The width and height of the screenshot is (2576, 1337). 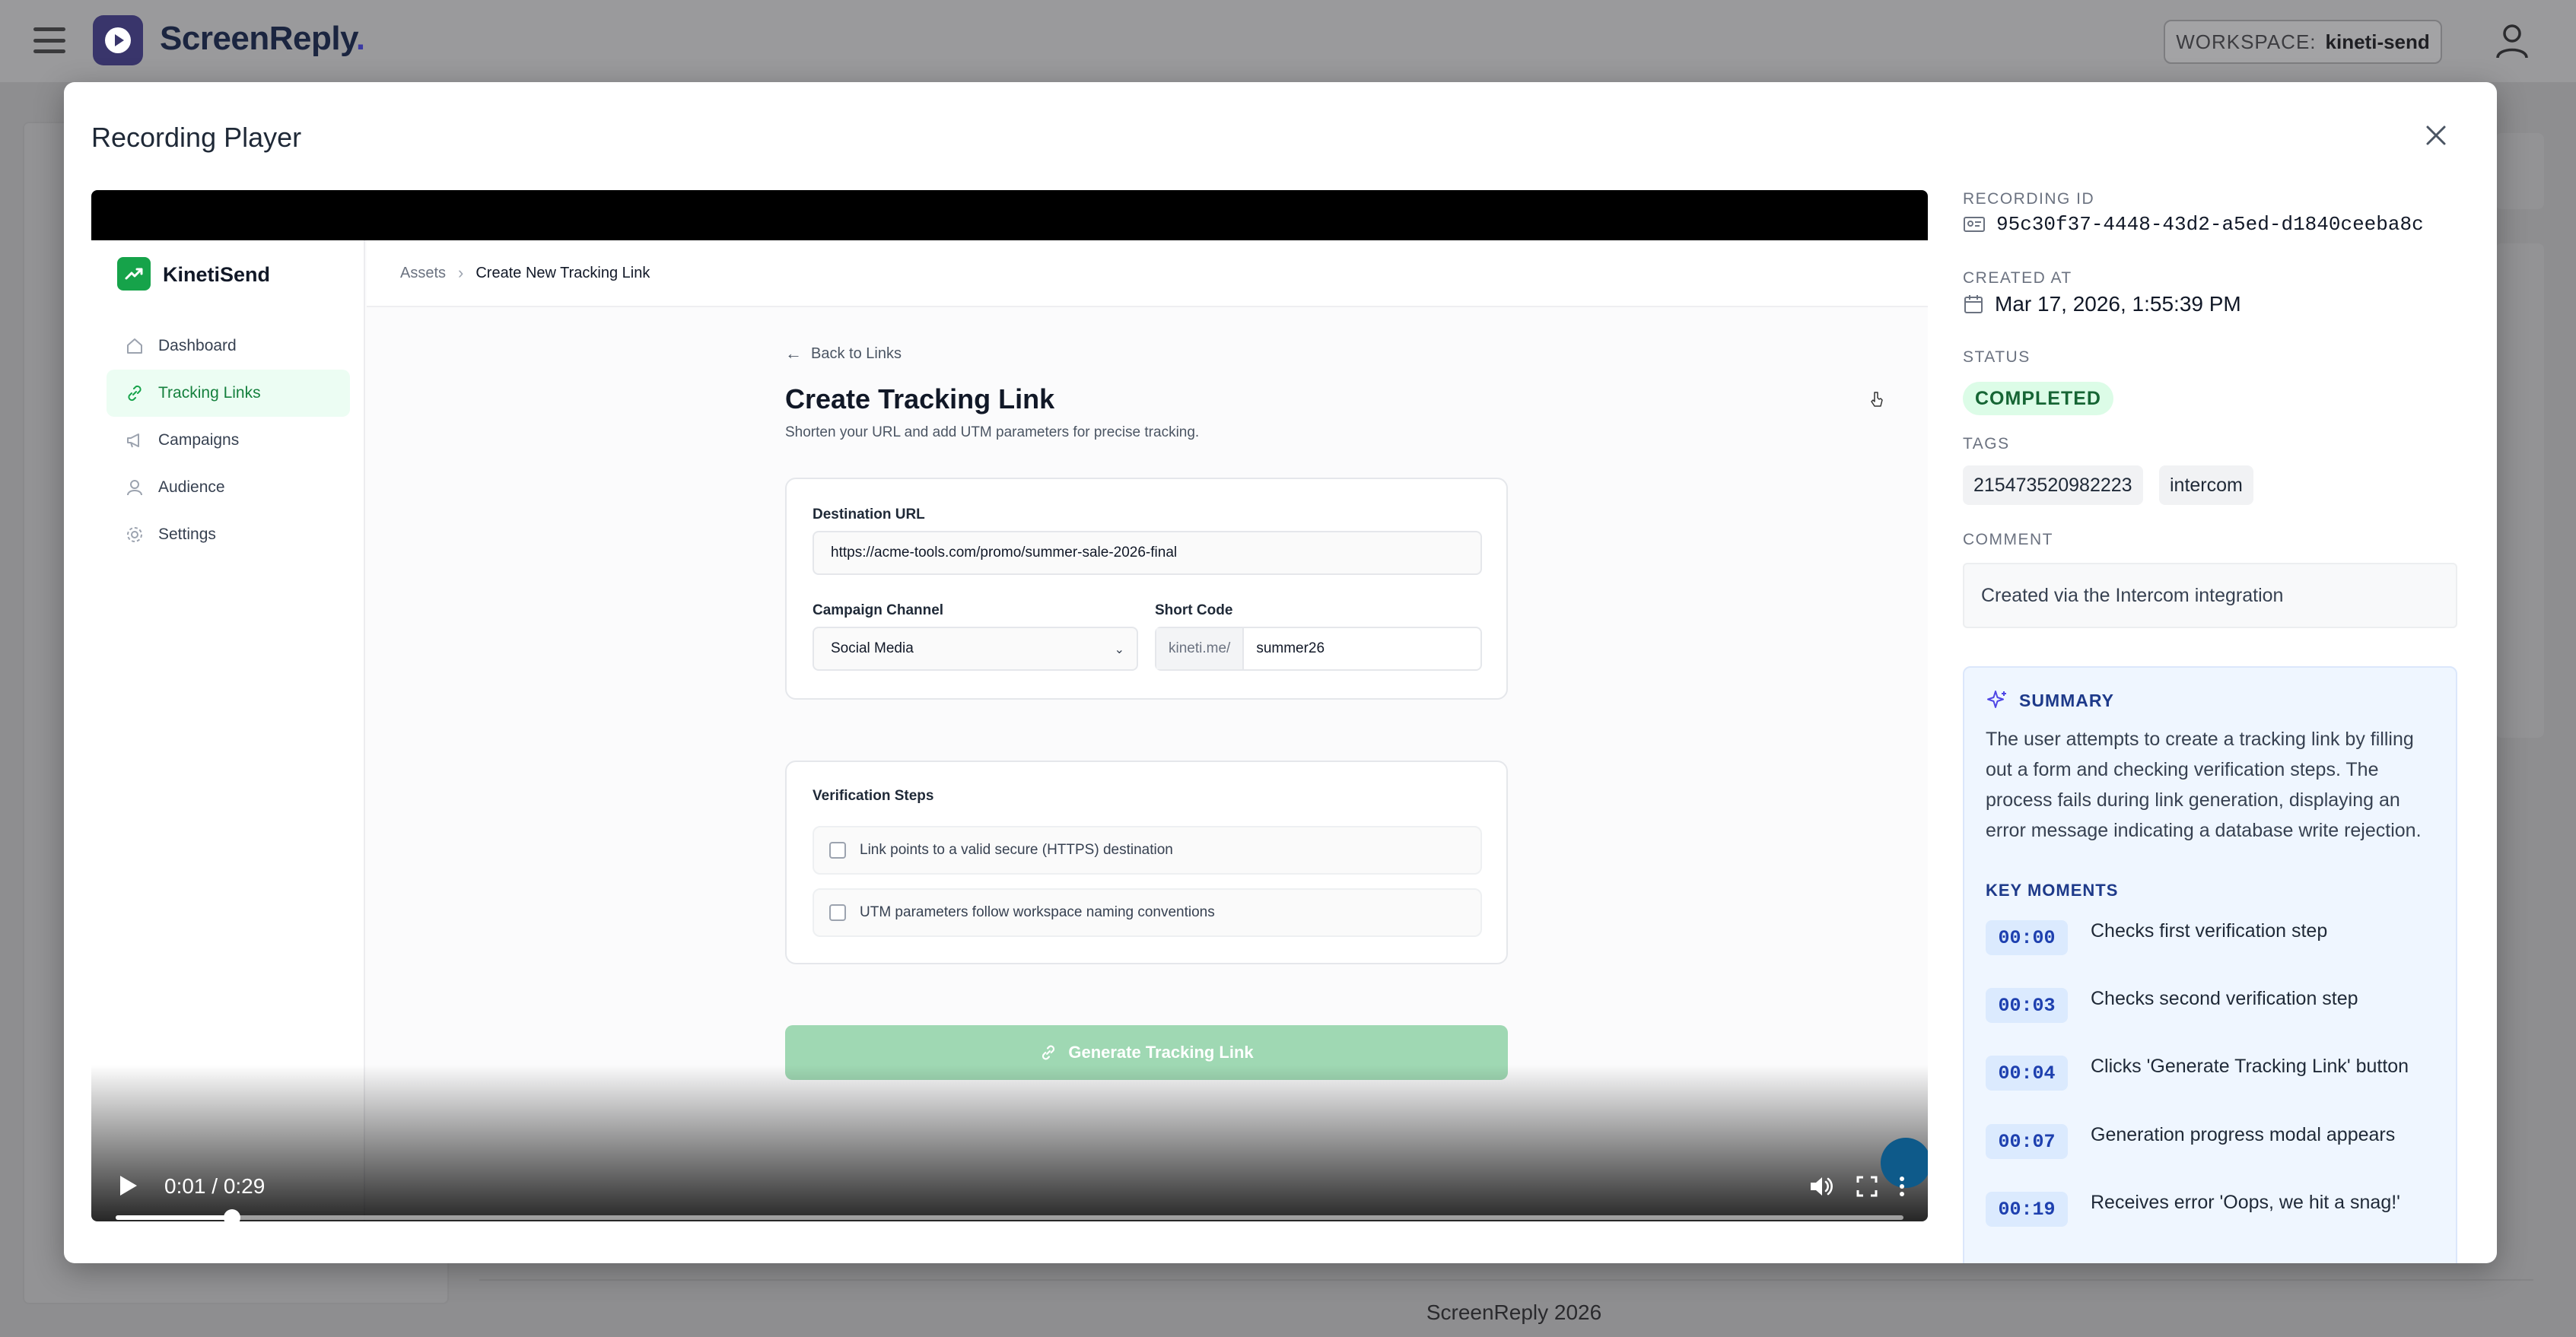 I want to click on arrow-left-icon: ←, so click(x=794, y=353).